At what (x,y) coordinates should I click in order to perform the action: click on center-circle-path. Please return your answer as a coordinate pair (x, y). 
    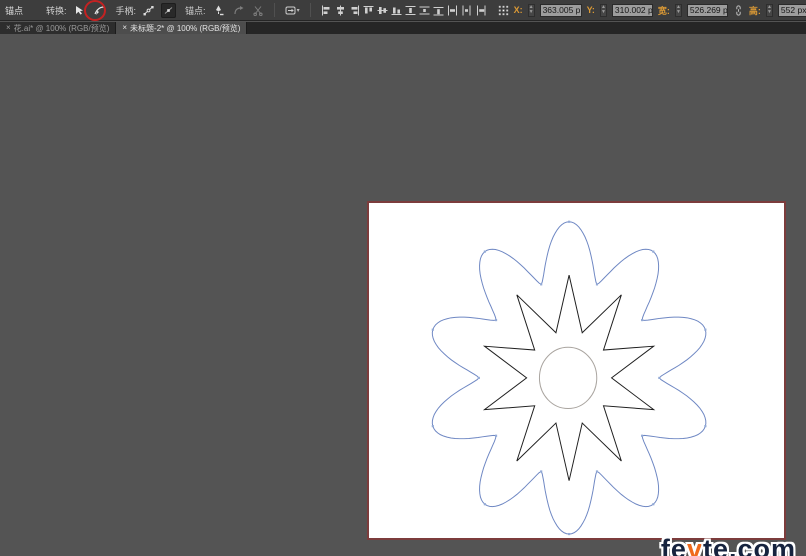
    Looking at the image, I should click on (568, 378).